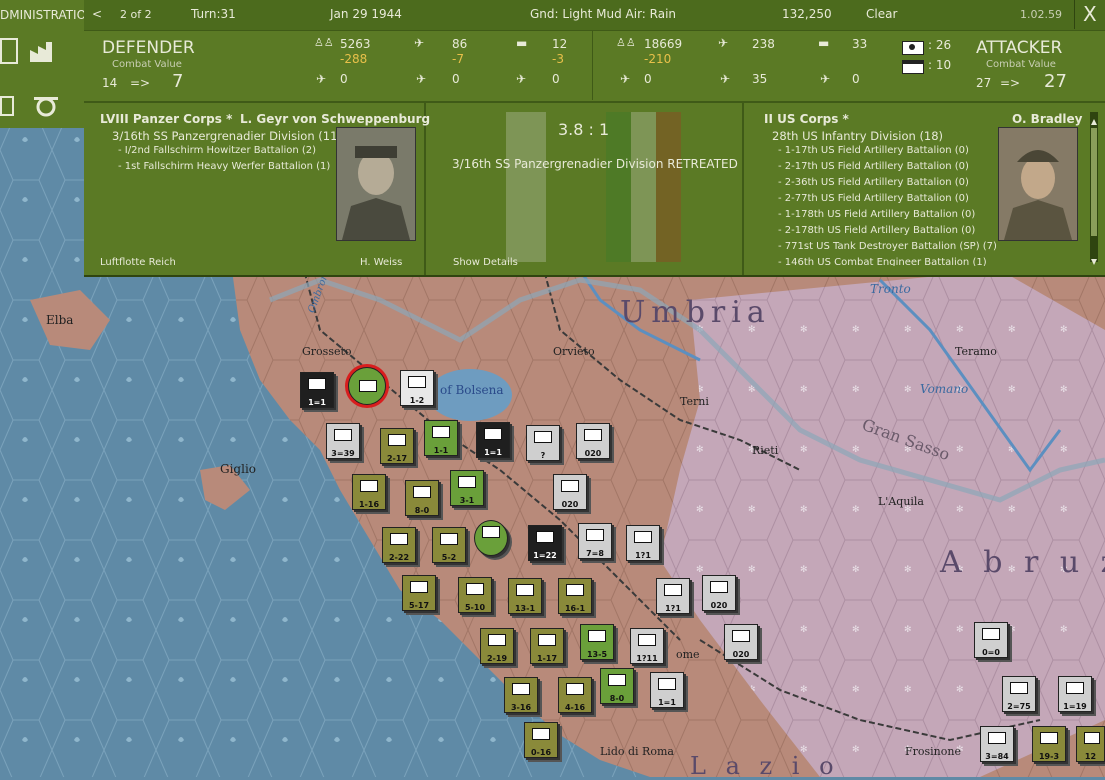  I want to click on unit-arty-2-19: 2-19, so click(497, 646).